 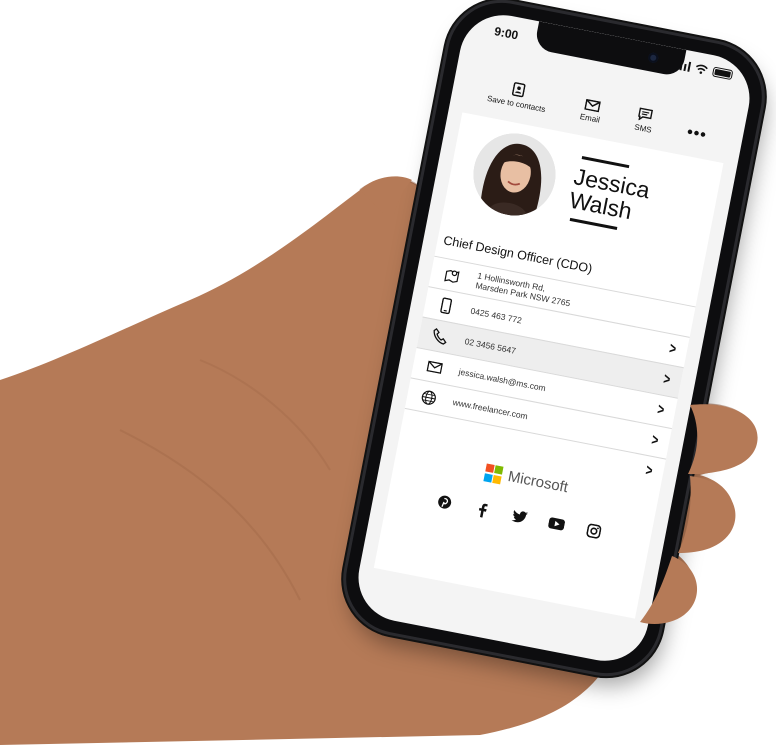 What do you see at coordinates (482, 509) in the screenshot?
I see `facebook-icon` at bounding box center [482, 509].